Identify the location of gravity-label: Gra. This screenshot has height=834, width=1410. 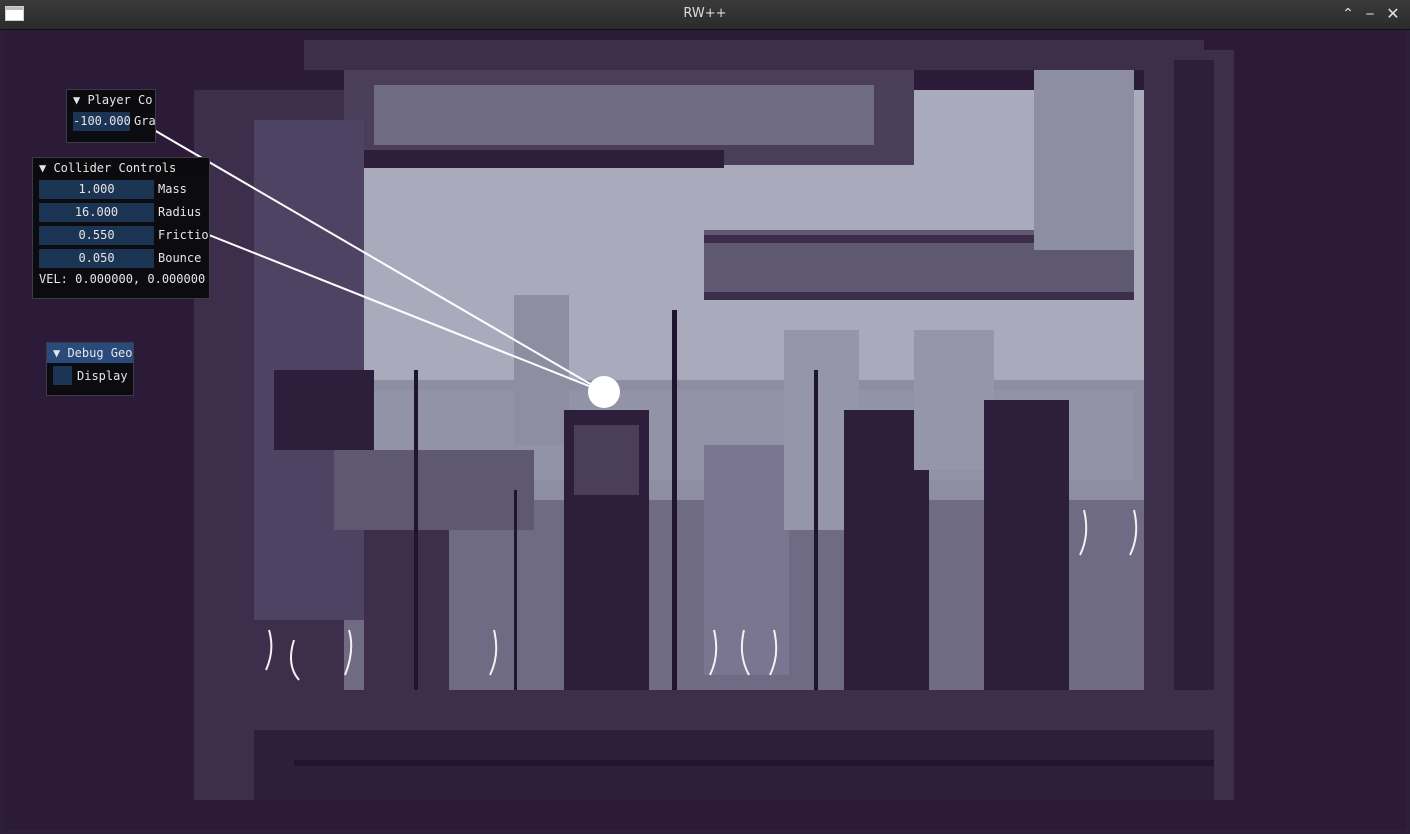
(145, 121).